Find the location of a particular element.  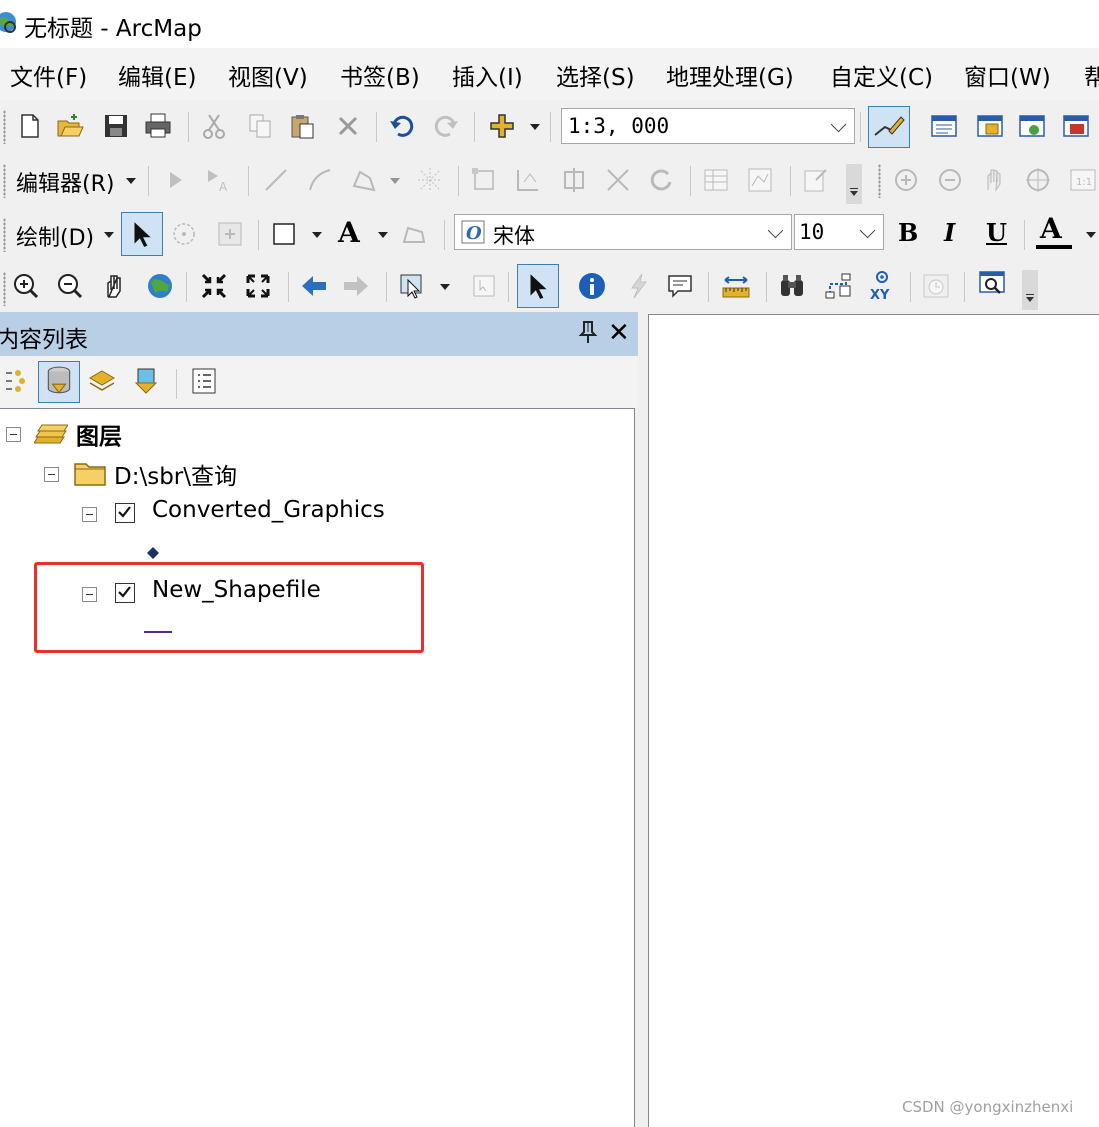

collapse-layer-toggle is located at coordinates (89, 514).